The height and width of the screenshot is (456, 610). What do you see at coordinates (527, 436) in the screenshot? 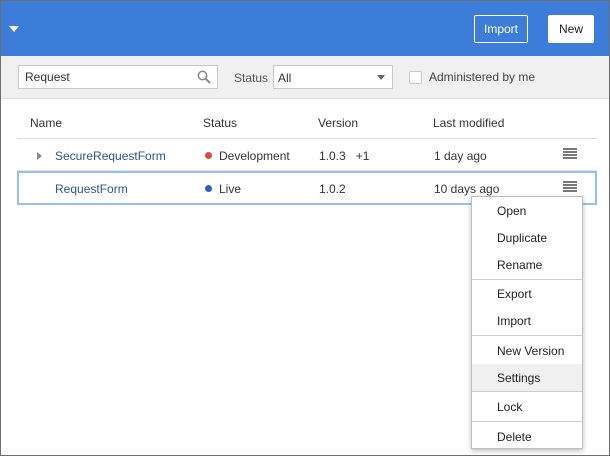
I see `menu-item-delete: Delete` at bounding box center [527, 436].